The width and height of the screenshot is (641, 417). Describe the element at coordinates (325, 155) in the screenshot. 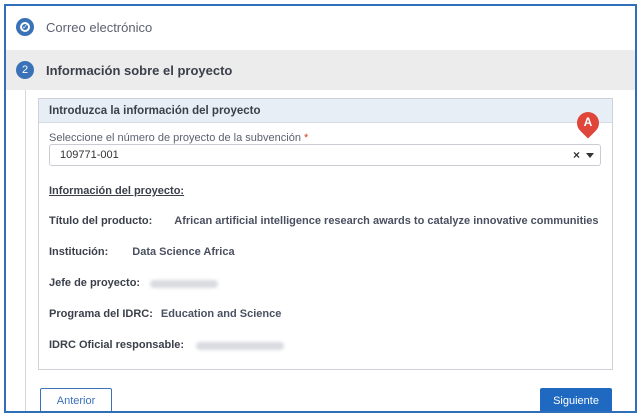

I see `project-number-select: 109771-001 ×` at that location.